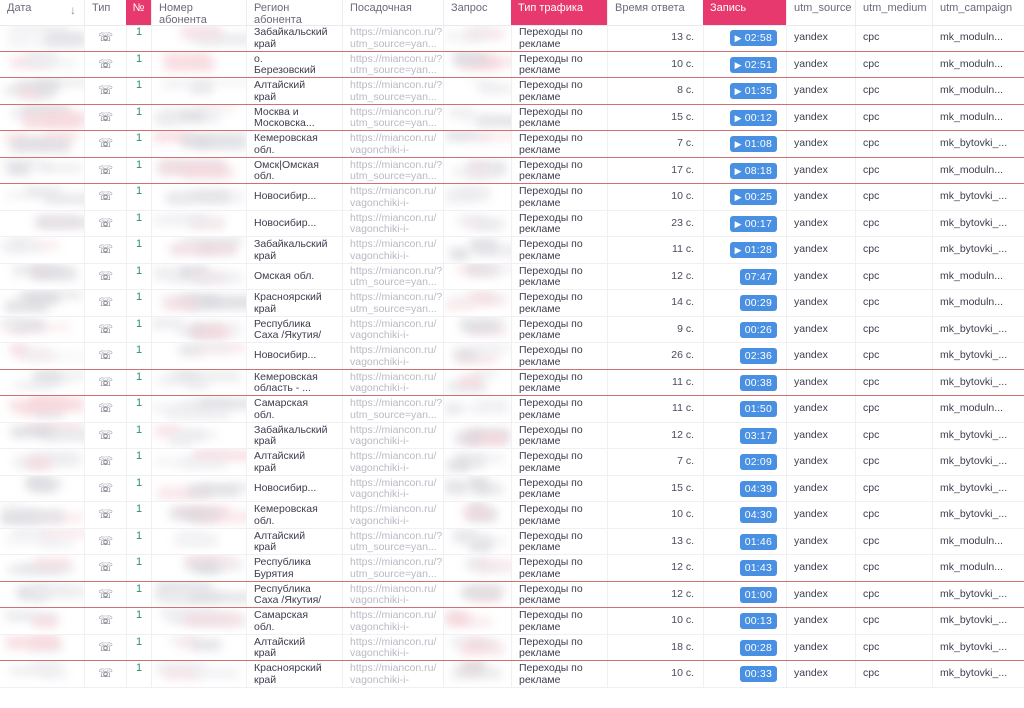 This screenshot has height=708, width=1024. I want to click on play-recording-button: ▶ 02:51, so click(753, 64).